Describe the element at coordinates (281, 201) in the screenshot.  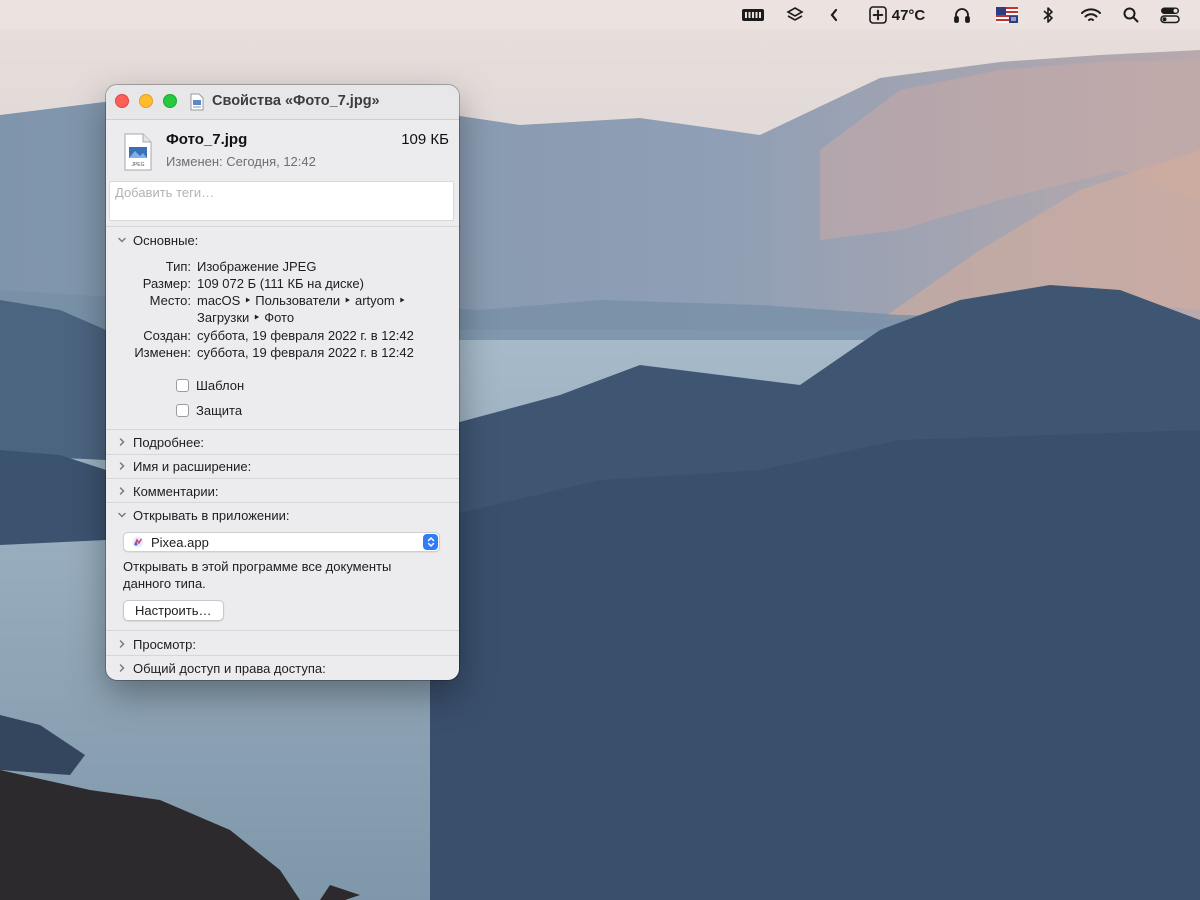
I see `tags-input` at that location.